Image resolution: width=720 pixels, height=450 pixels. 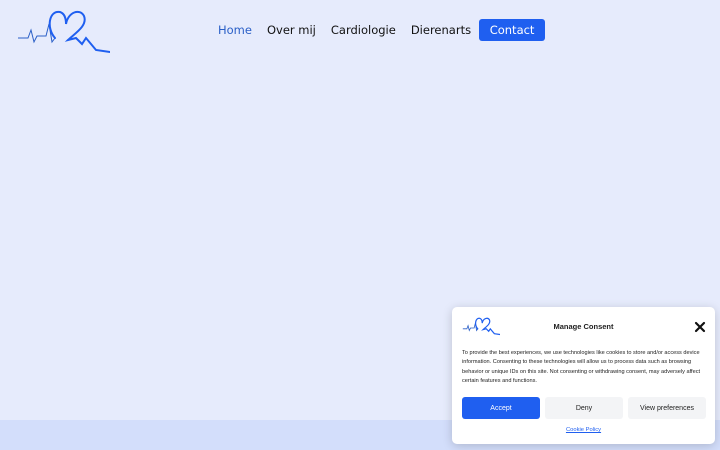 I want to click on contact-button: Contact, so click(x=512, y=30).